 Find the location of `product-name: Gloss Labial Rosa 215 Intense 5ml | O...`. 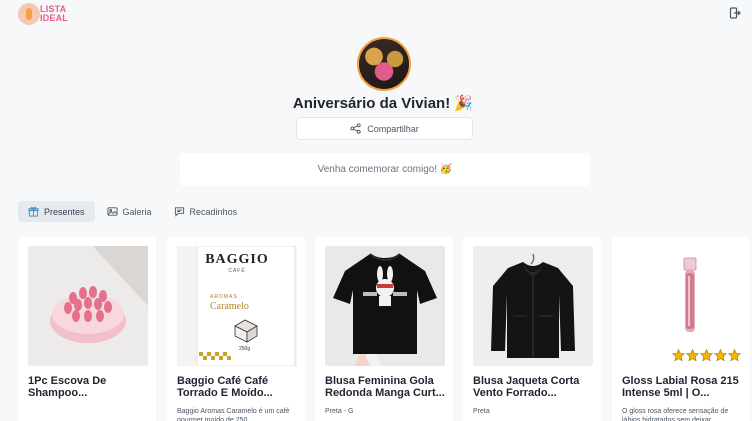

product-name: Gloss Labial Rosa 215 Intense 5ml | O... is located at coordinates (680, 387).